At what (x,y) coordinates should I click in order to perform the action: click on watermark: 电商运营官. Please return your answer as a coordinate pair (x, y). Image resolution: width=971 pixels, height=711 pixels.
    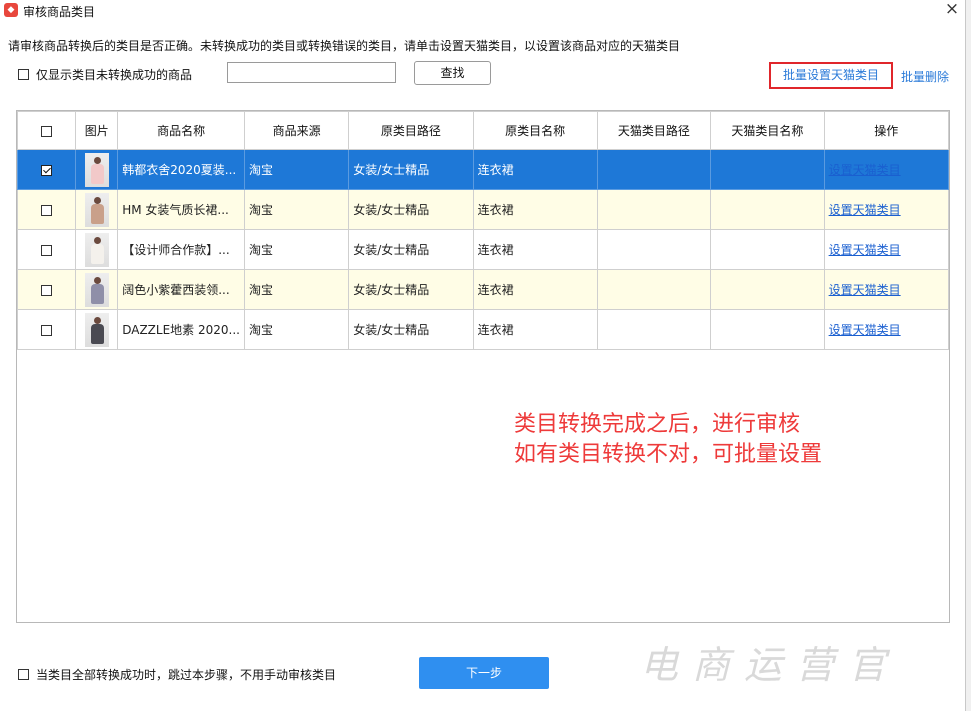
    Looking at the image, I should click on (770, 665).